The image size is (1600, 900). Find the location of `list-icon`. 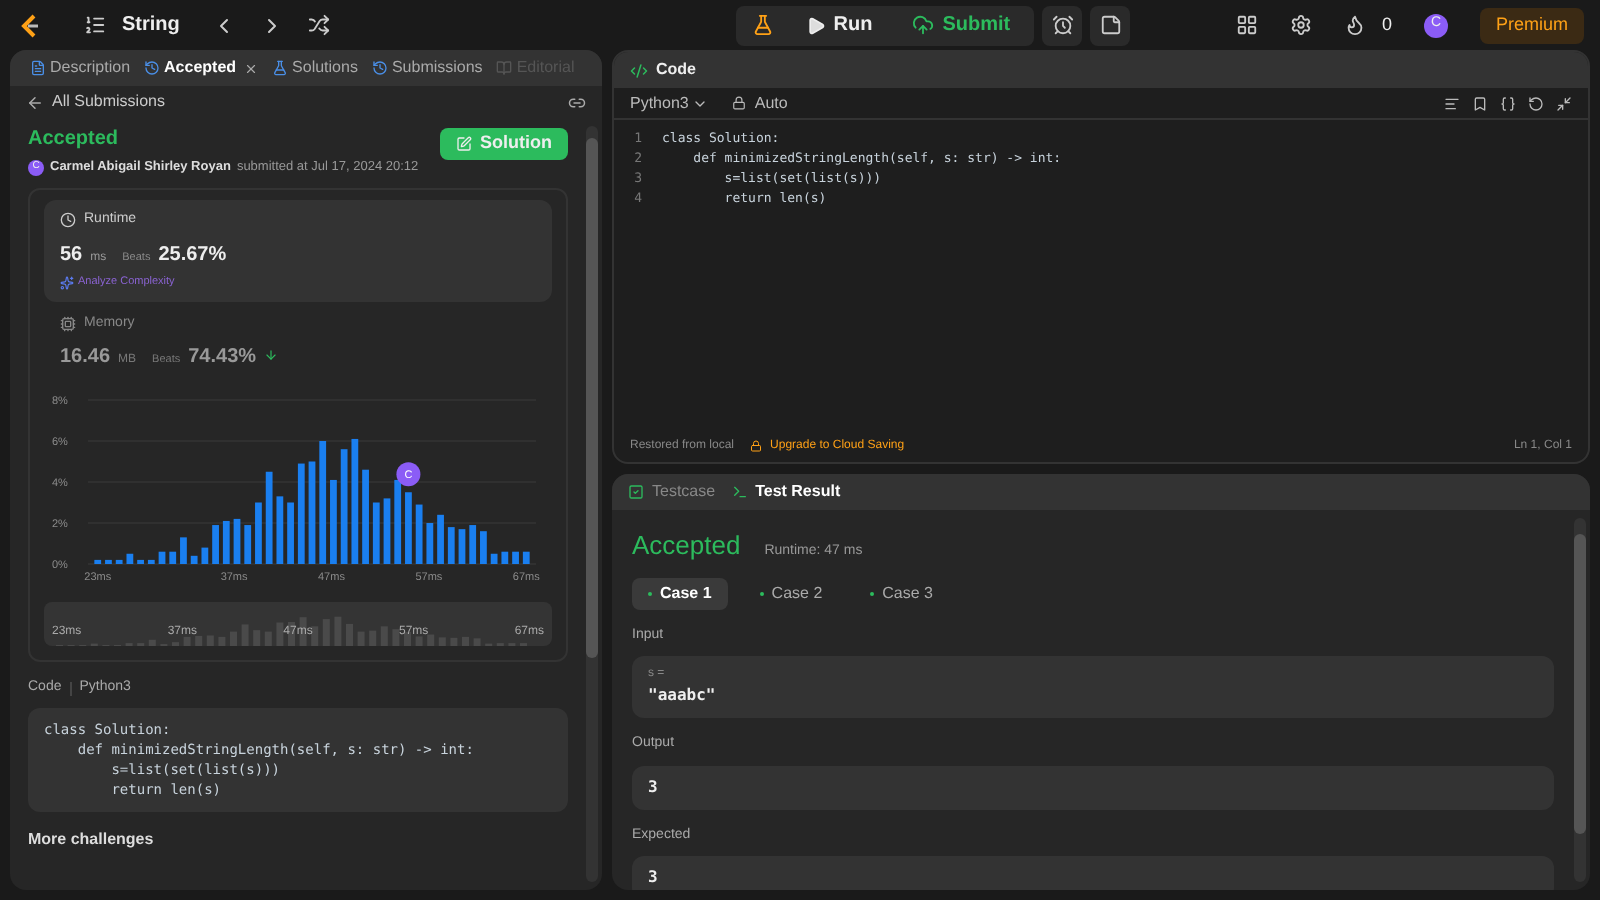

list-icon is located at coordinates (95, 25).